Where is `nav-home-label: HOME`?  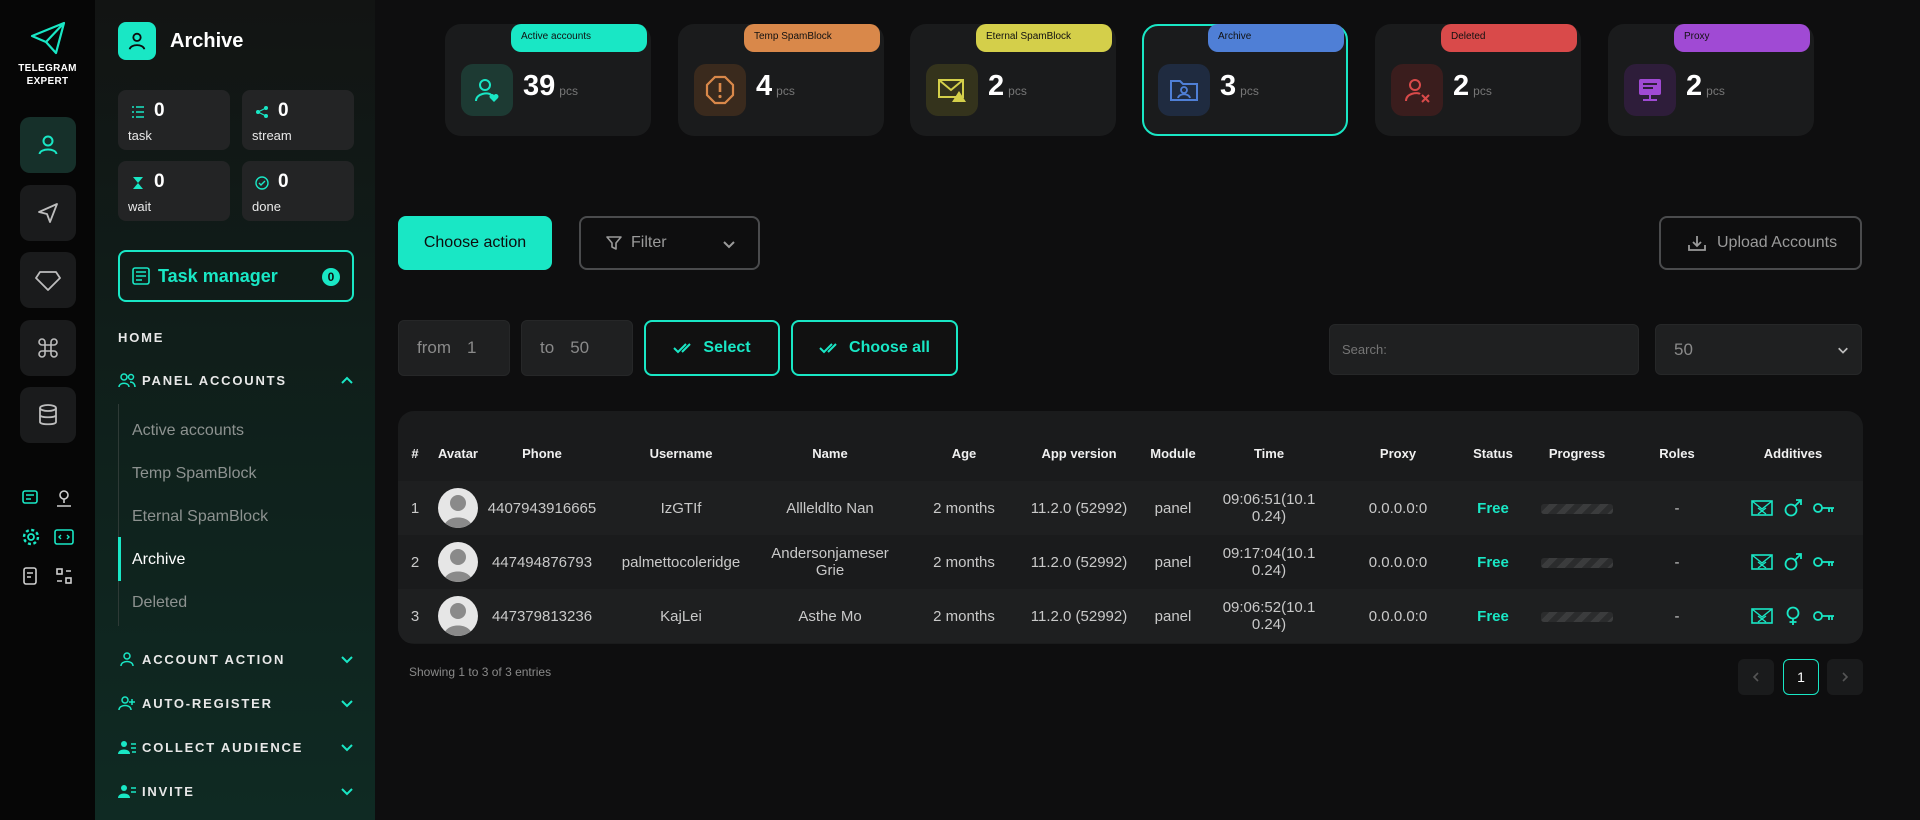
nav-home-label: HOME is located at coordinates (141, 337).